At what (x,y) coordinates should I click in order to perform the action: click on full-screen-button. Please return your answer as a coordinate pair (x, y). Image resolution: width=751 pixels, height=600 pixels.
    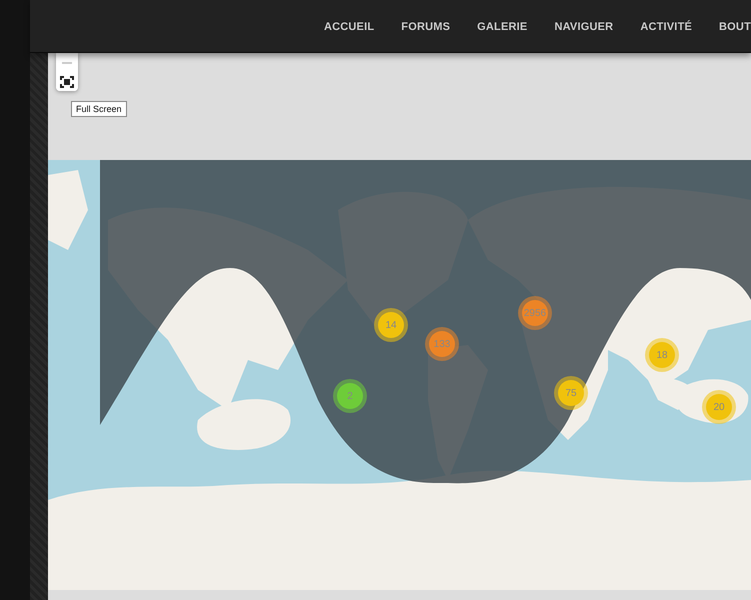
    Looking at the image, I should click on (67, 81).